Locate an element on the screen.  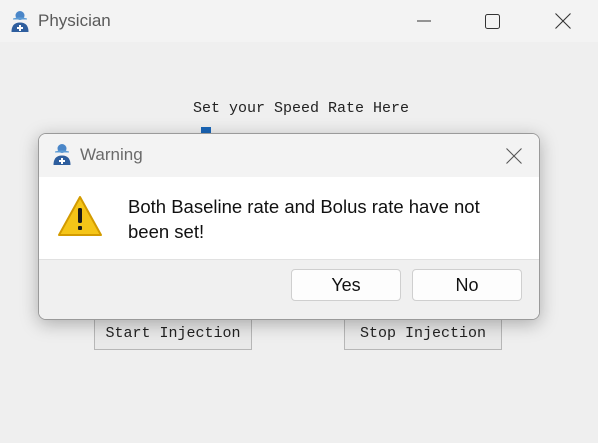
stop-injection-button: Stop Injection is located at coordinates (423, 333).